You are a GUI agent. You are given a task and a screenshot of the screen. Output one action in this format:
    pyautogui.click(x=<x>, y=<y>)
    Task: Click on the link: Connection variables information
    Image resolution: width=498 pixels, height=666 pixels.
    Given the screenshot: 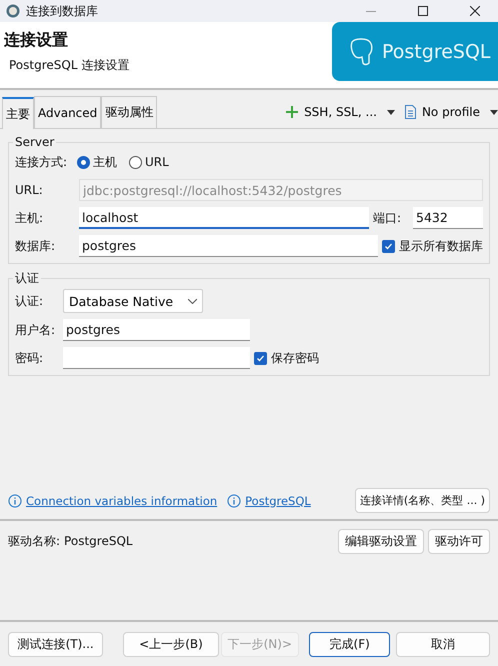 What is the action you would take?
    pyautogui.click(x=122, y=501)
    